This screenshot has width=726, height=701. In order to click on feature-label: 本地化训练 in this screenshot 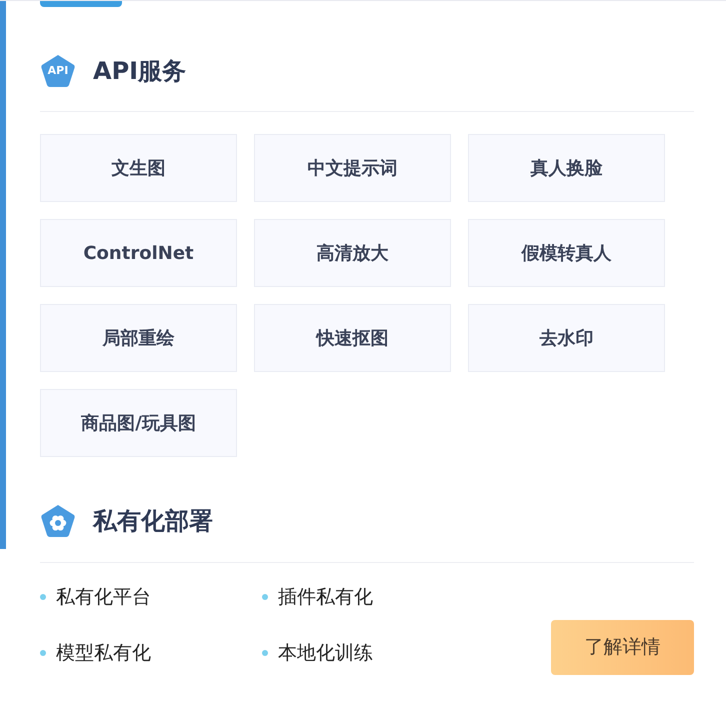, I will do `click(325, 653)`.